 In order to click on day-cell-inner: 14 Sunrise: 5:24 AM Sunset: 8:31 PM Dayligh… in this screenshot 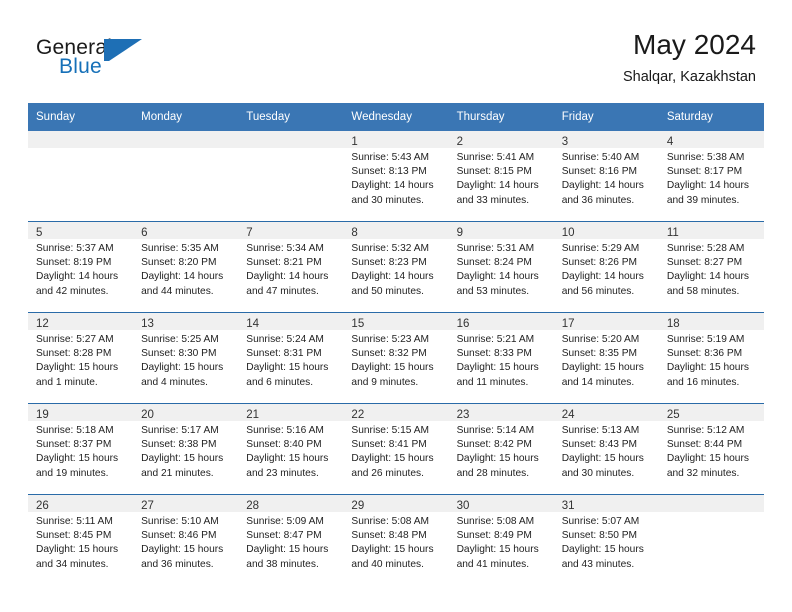, I will do `click(291, 358)`.